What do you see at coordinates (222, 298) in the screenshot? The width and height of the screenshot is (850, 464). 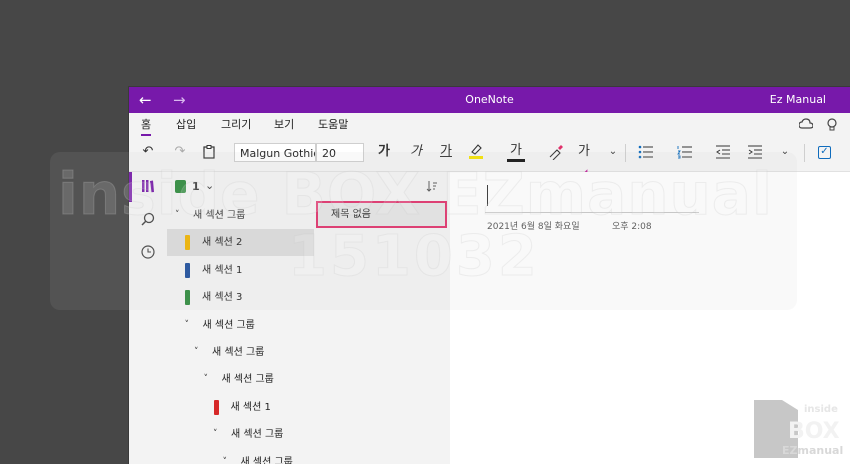 I see `section-label: 새 섹션 3` at bounding box center [222, 298].